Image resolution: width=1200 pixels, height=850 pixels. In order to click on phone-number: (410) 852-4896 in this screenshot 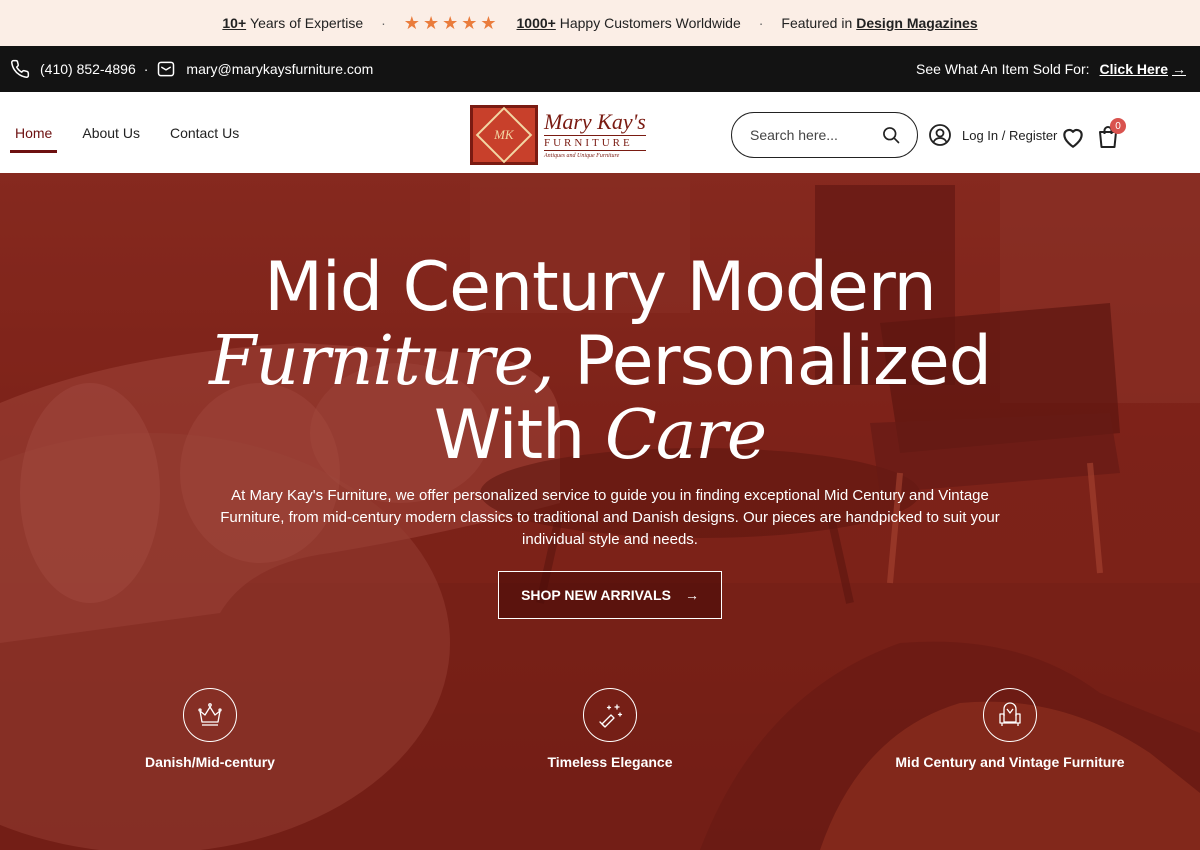, I will do `click(88, 69)`.